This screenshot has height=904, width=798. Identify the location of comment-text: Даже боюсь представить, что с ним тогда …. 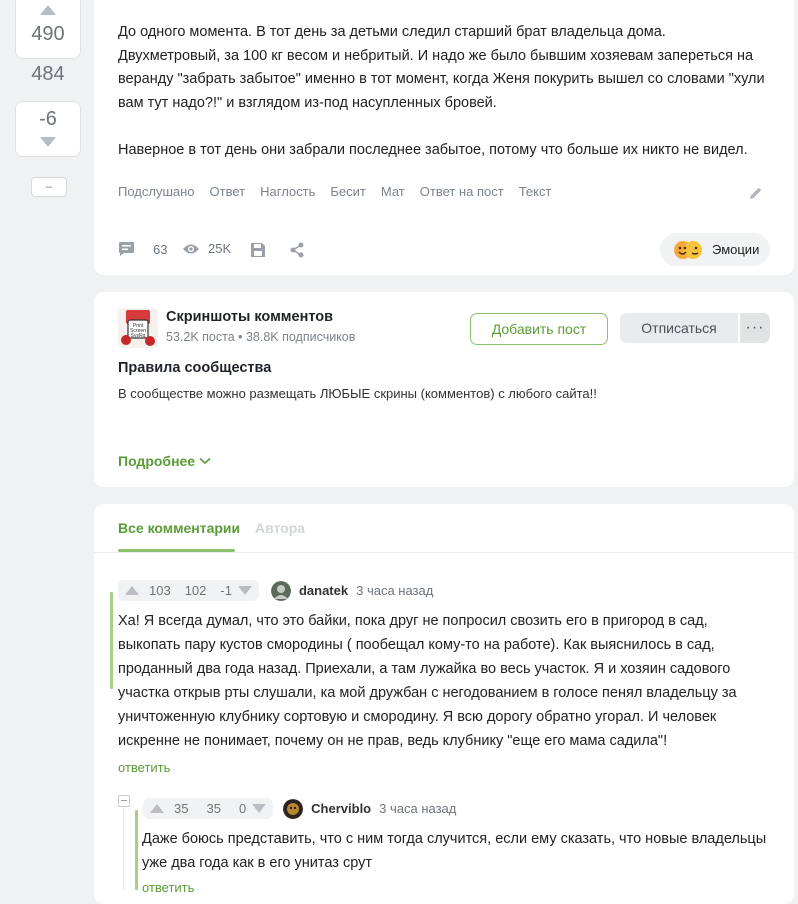
(454, 851).